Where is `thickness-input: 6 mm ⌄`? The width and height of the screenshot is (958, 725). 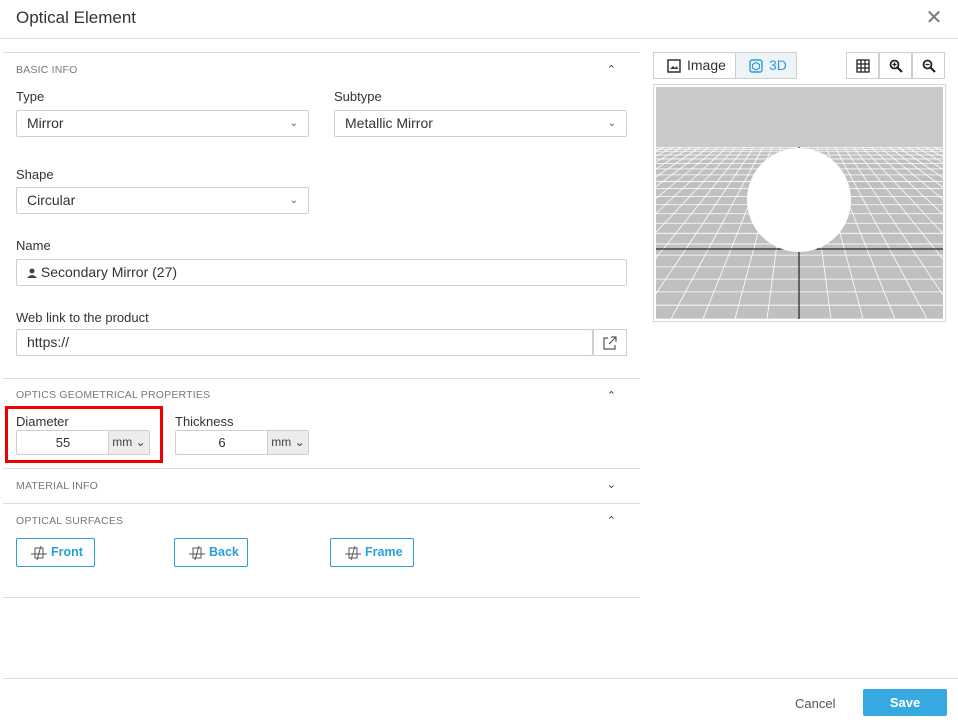 thickness-input: 6 mm ⌄ is located at coordinates (242, 442).